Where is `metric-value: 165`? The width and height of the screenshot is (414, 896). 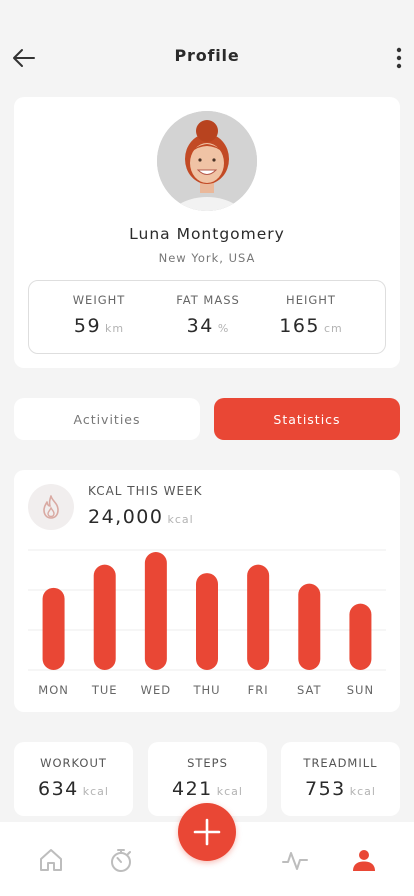 metric-value: 165 is located at coordinates (299, 326).